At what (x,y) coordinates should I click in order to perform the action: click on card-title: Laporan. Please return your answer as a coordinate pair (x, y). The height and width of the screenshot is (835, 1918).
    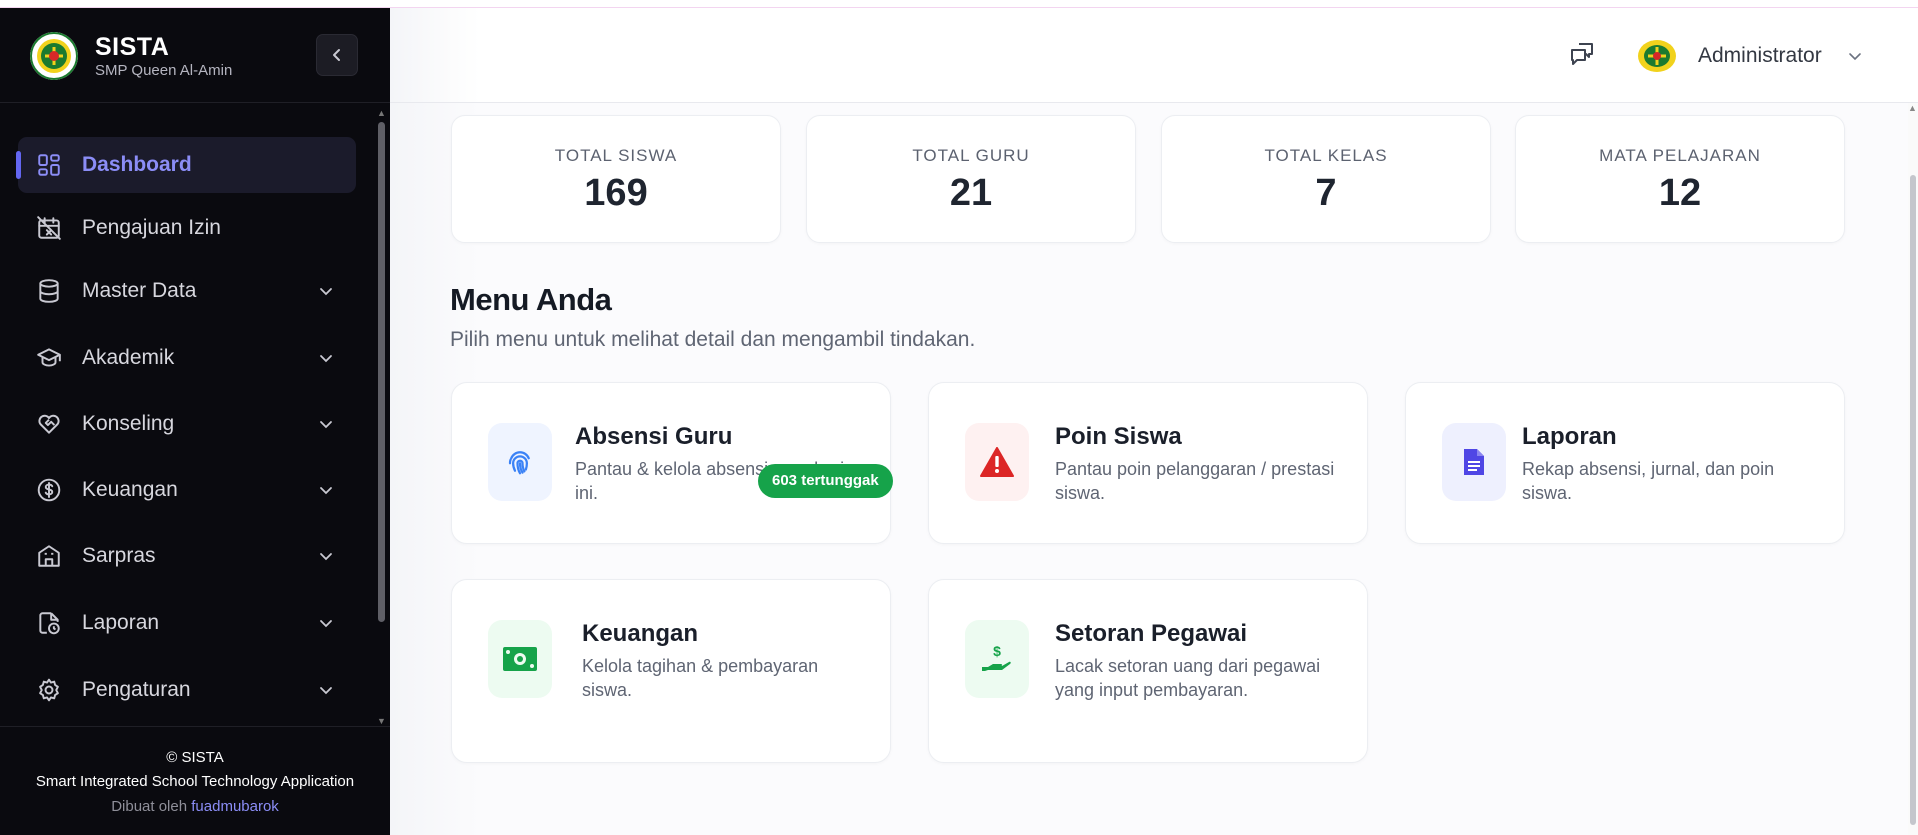
    Looking at the image, I should click on (1569, 436).